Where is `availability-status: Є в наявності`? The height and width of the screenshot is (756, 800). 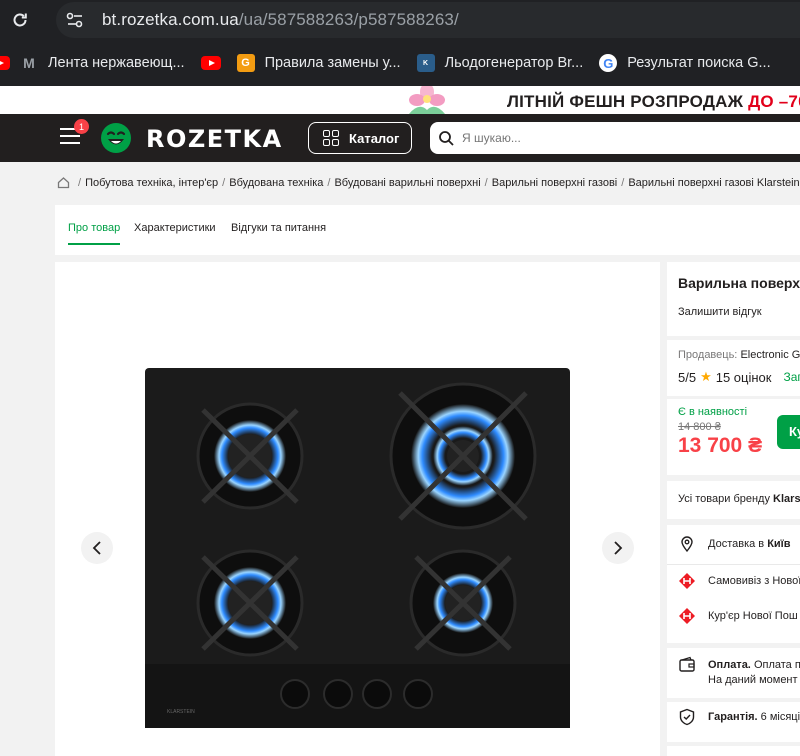
availability-status: Є в наявності is located at coordinates (713, 412).